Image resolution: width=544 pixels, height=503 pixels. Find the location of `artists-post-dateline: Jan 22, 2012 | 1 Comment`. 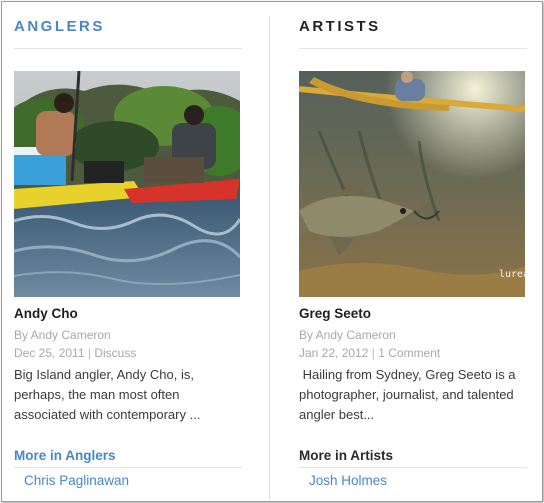

artists-post-dateline: Jan 22, 2012 | 1 Comment is located at coordinates (413, 353).